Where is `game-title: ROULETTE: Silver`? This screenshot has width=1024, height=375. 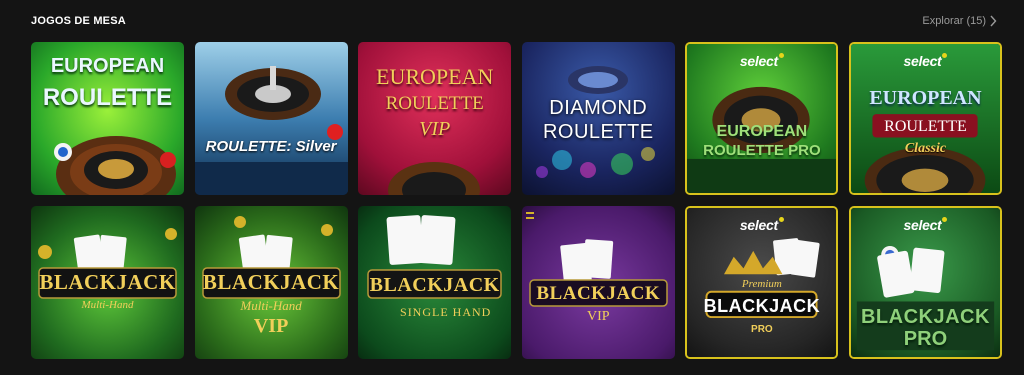
game-title: ROULETTE: Silver is located at coordinates (271, 146).